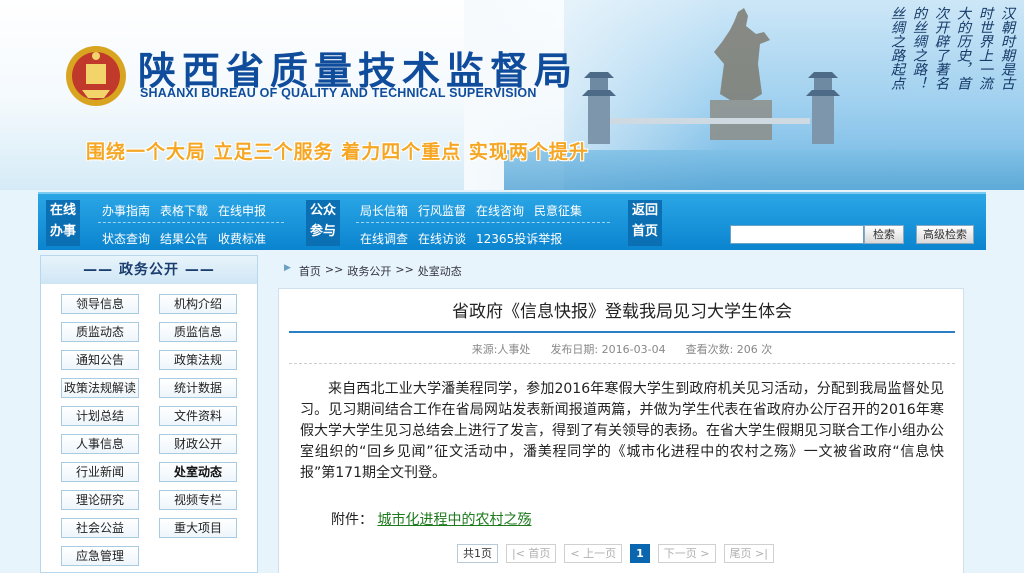 This screenshot has height=573, width=1024. Describe the element at coordinates (100, 416) in the screenshot. I see `sidebar-item: 计划总结` at that location.